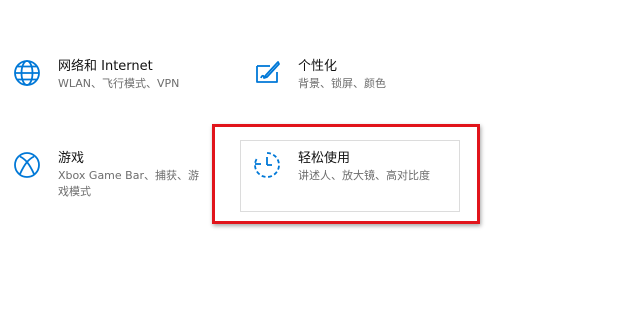  What do you see at coordinates (267, 165) in the screenshot?
I see `ease-of-access-timer-icon` at bounding box center [267, 165].